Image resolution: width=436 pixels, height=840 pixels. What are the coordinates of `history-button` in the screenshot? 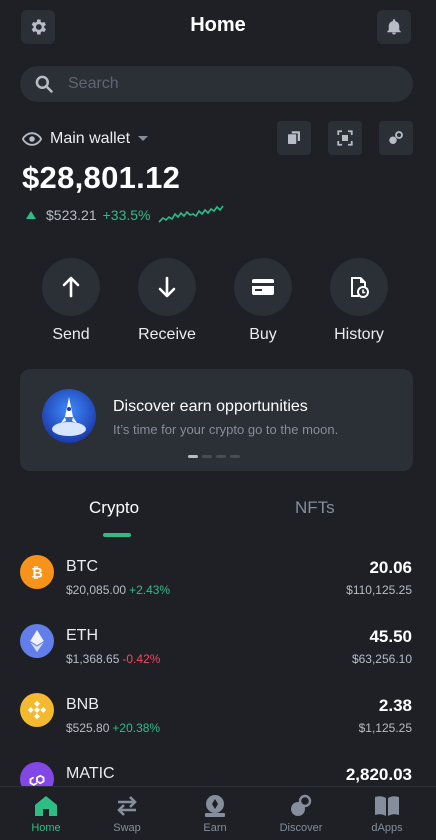 It's located at (359, 287).